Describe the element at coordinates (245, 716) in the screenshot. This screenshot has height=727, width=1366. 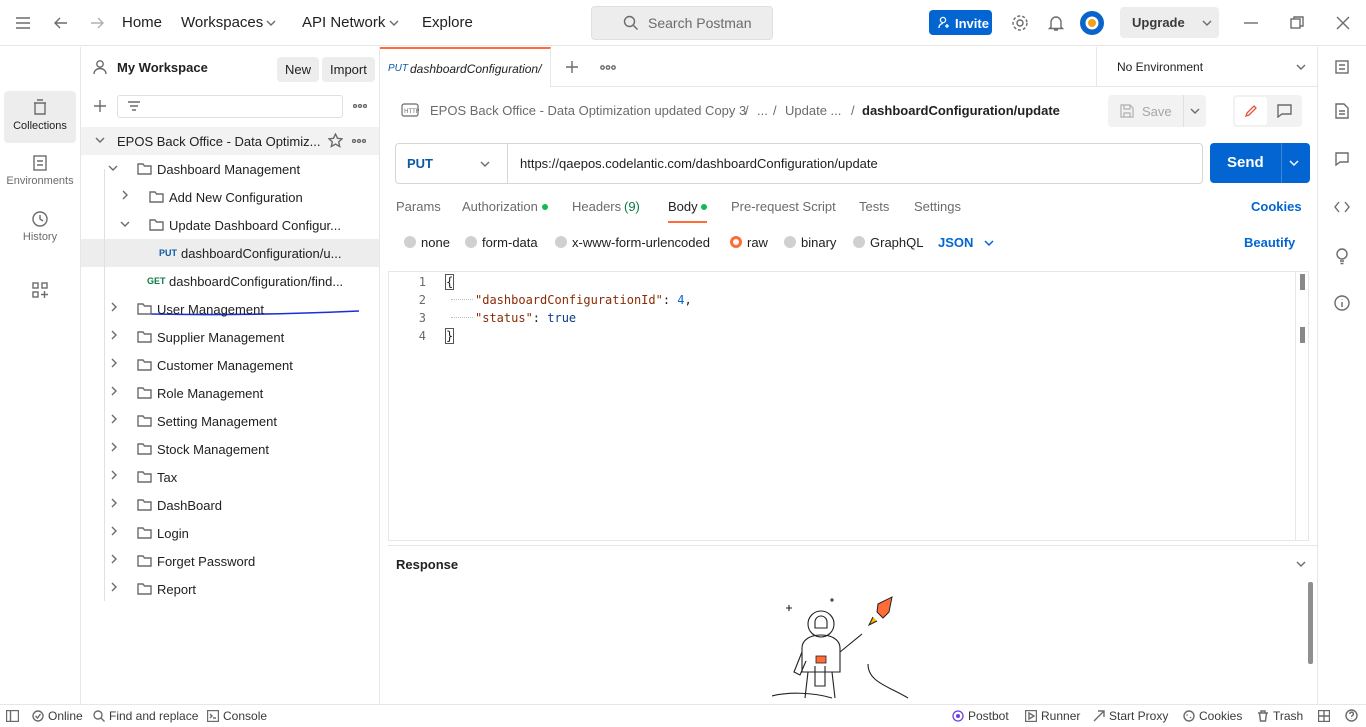
I see `console-button: Console` at that location.